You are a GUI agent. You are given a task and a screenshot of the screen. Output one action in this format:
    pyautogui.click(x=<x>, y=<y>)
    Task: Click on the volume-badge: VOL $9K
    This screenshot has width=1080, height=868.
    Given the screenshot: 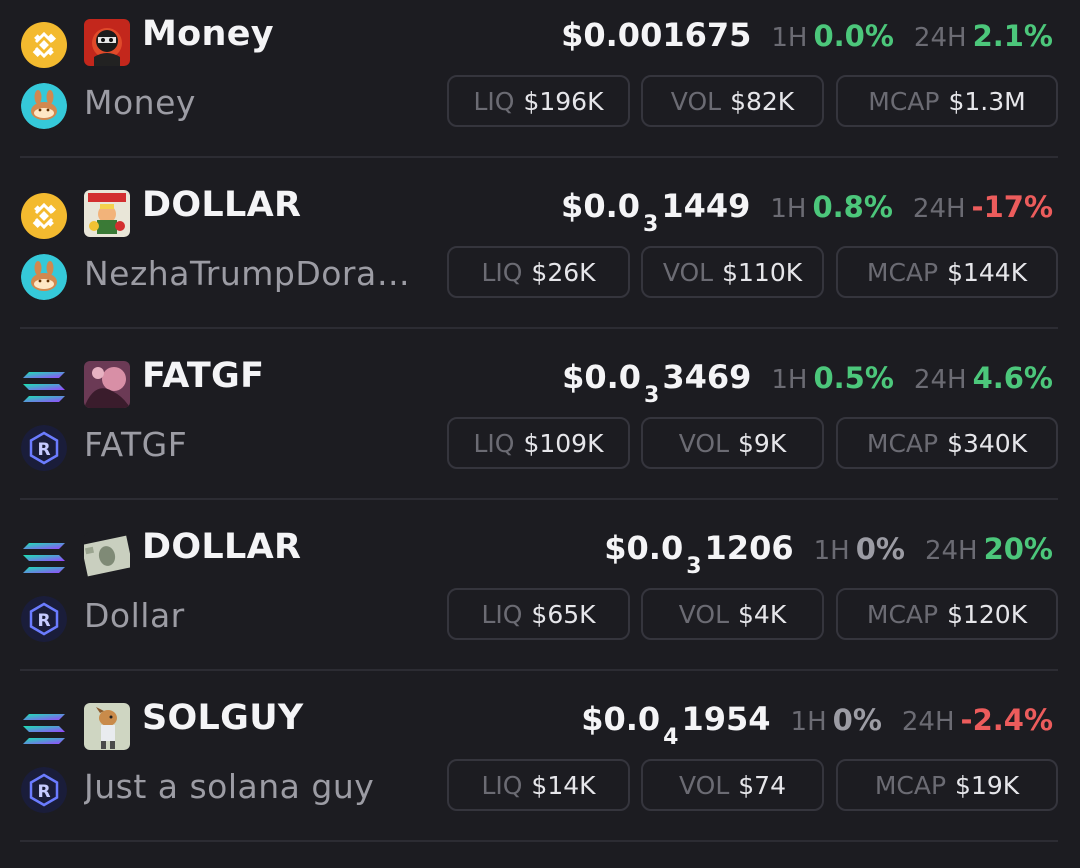 What is the action you would take?
    pyautogui.click(x=732, y=443)
    